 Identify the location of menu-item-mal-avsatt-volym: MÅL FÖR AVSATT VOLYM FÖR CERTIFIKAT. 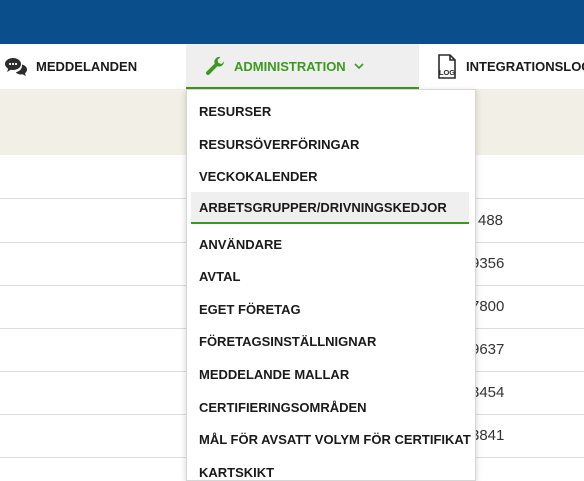
(331, 439).